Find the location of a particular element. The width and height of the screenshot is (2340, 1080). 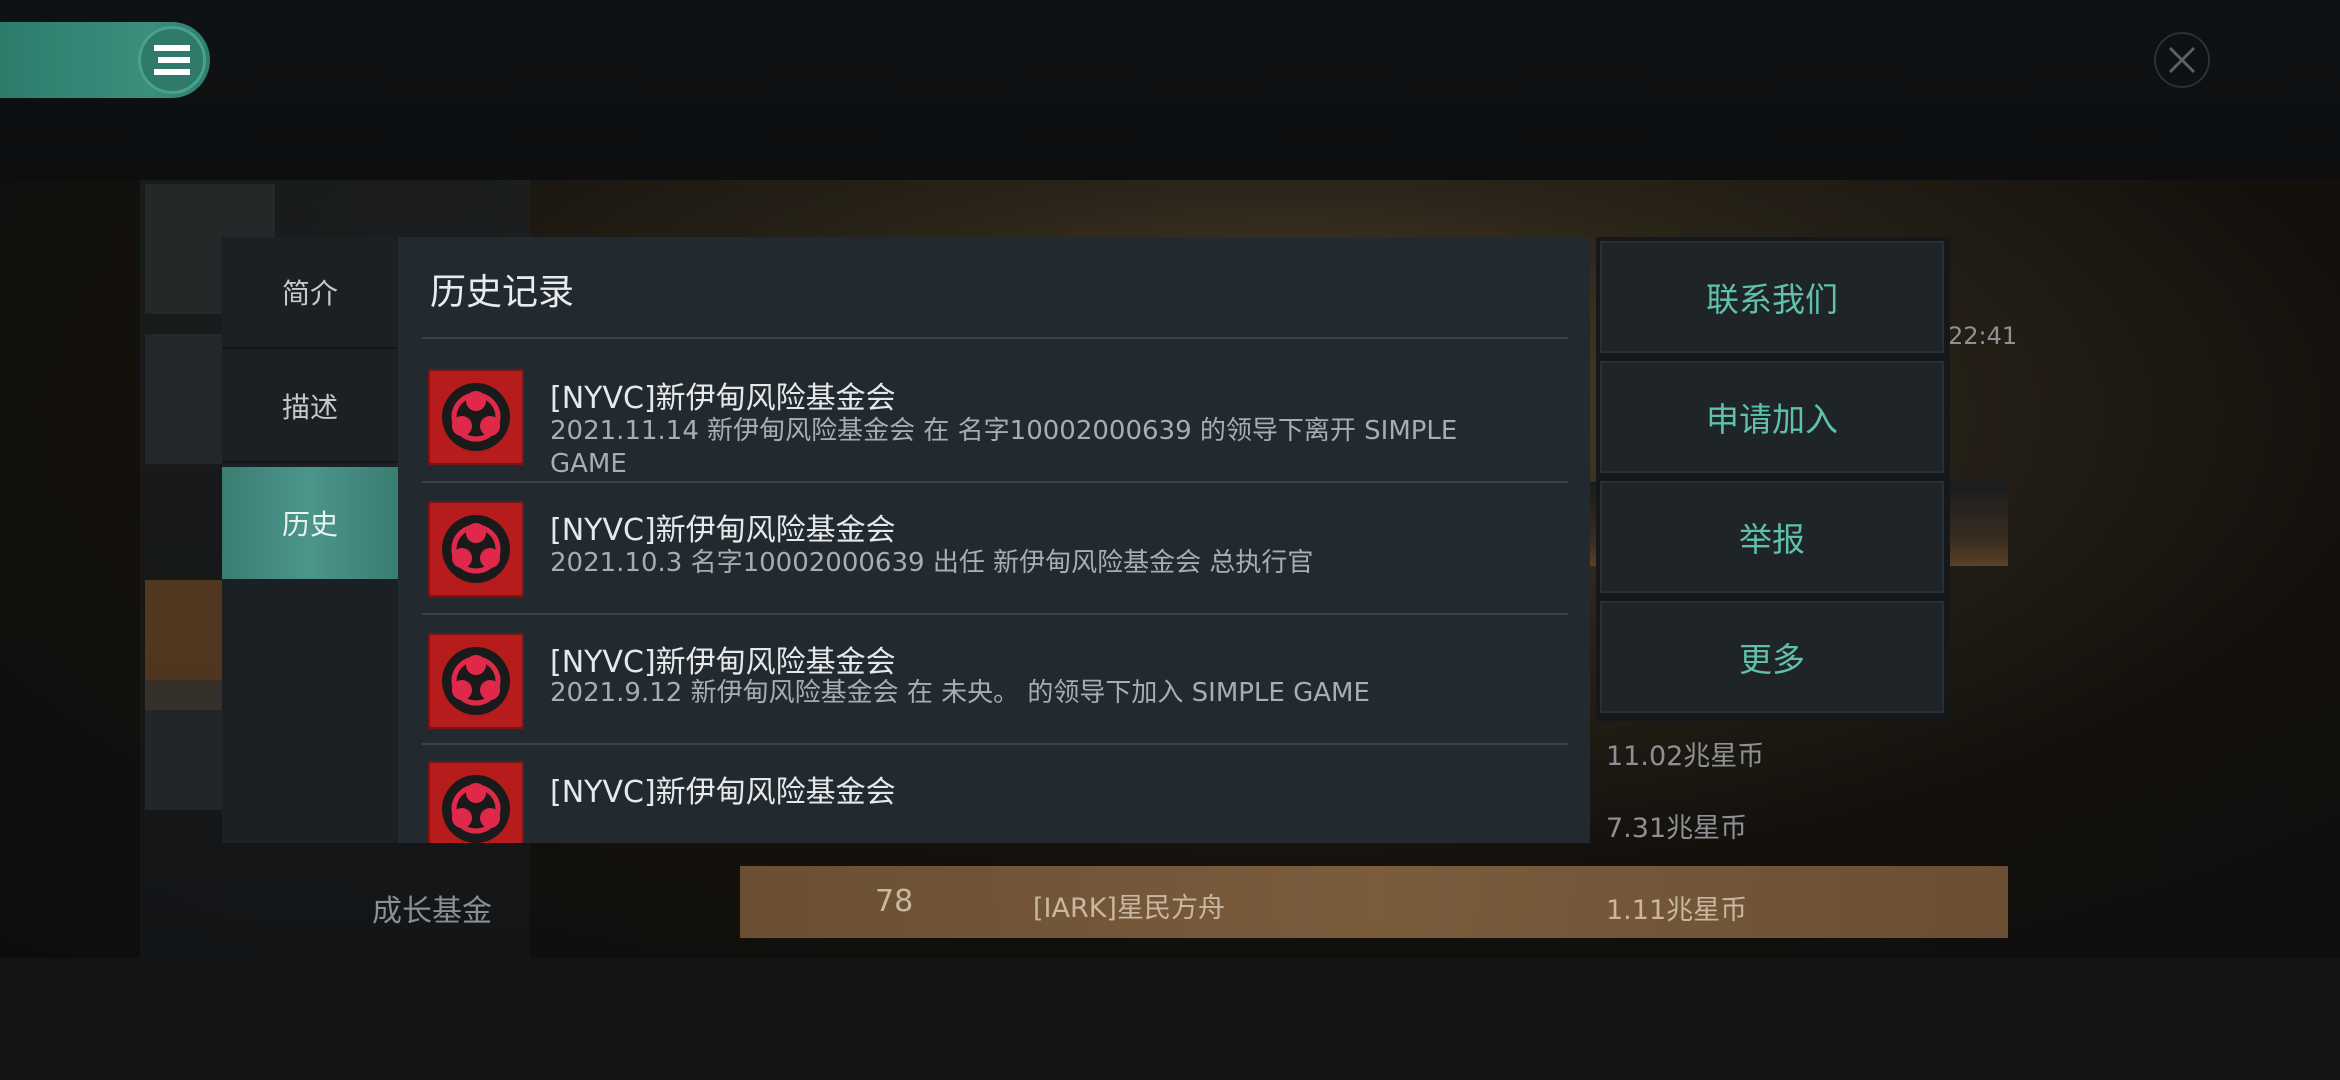

background-row-name: [IARK]星民方舟 is located at coordinates (1129, 908).